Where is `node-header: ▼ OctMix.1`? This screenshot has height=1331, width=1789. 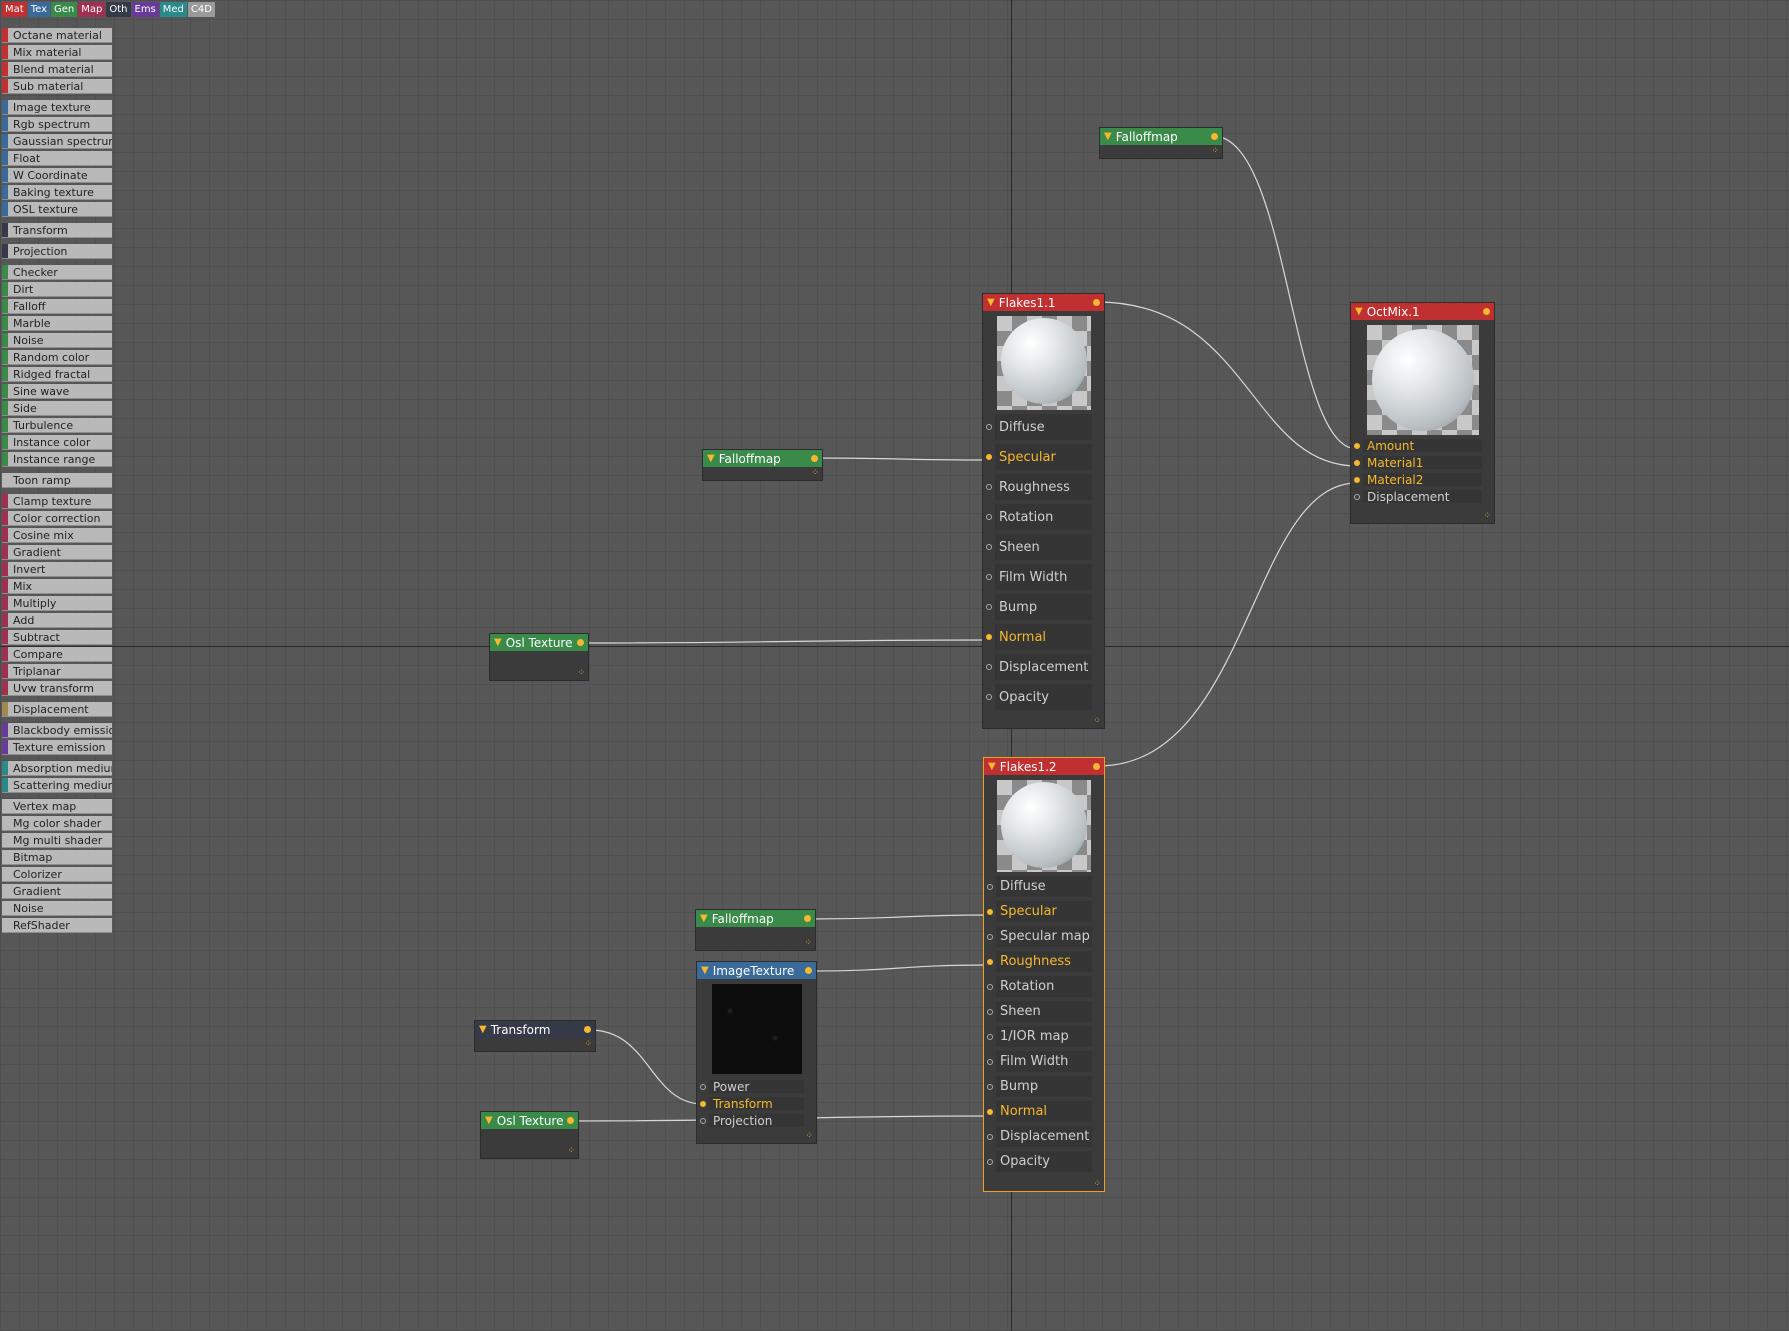
node-header: ▼ OctMix.1 is located at coordinates (1422, 311).